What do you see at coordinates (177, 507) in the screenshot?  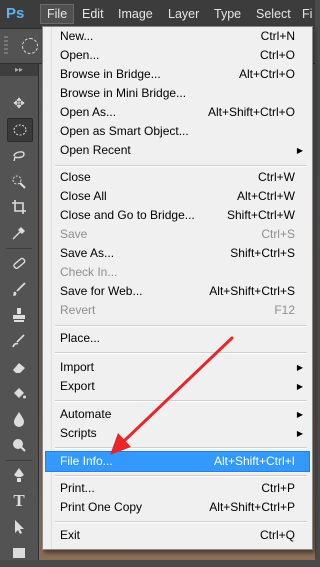 I see `menu-item-print-one-copy: Print One Copy Alt+Shift+Ctrl+P` at bounding box center [177, 507].